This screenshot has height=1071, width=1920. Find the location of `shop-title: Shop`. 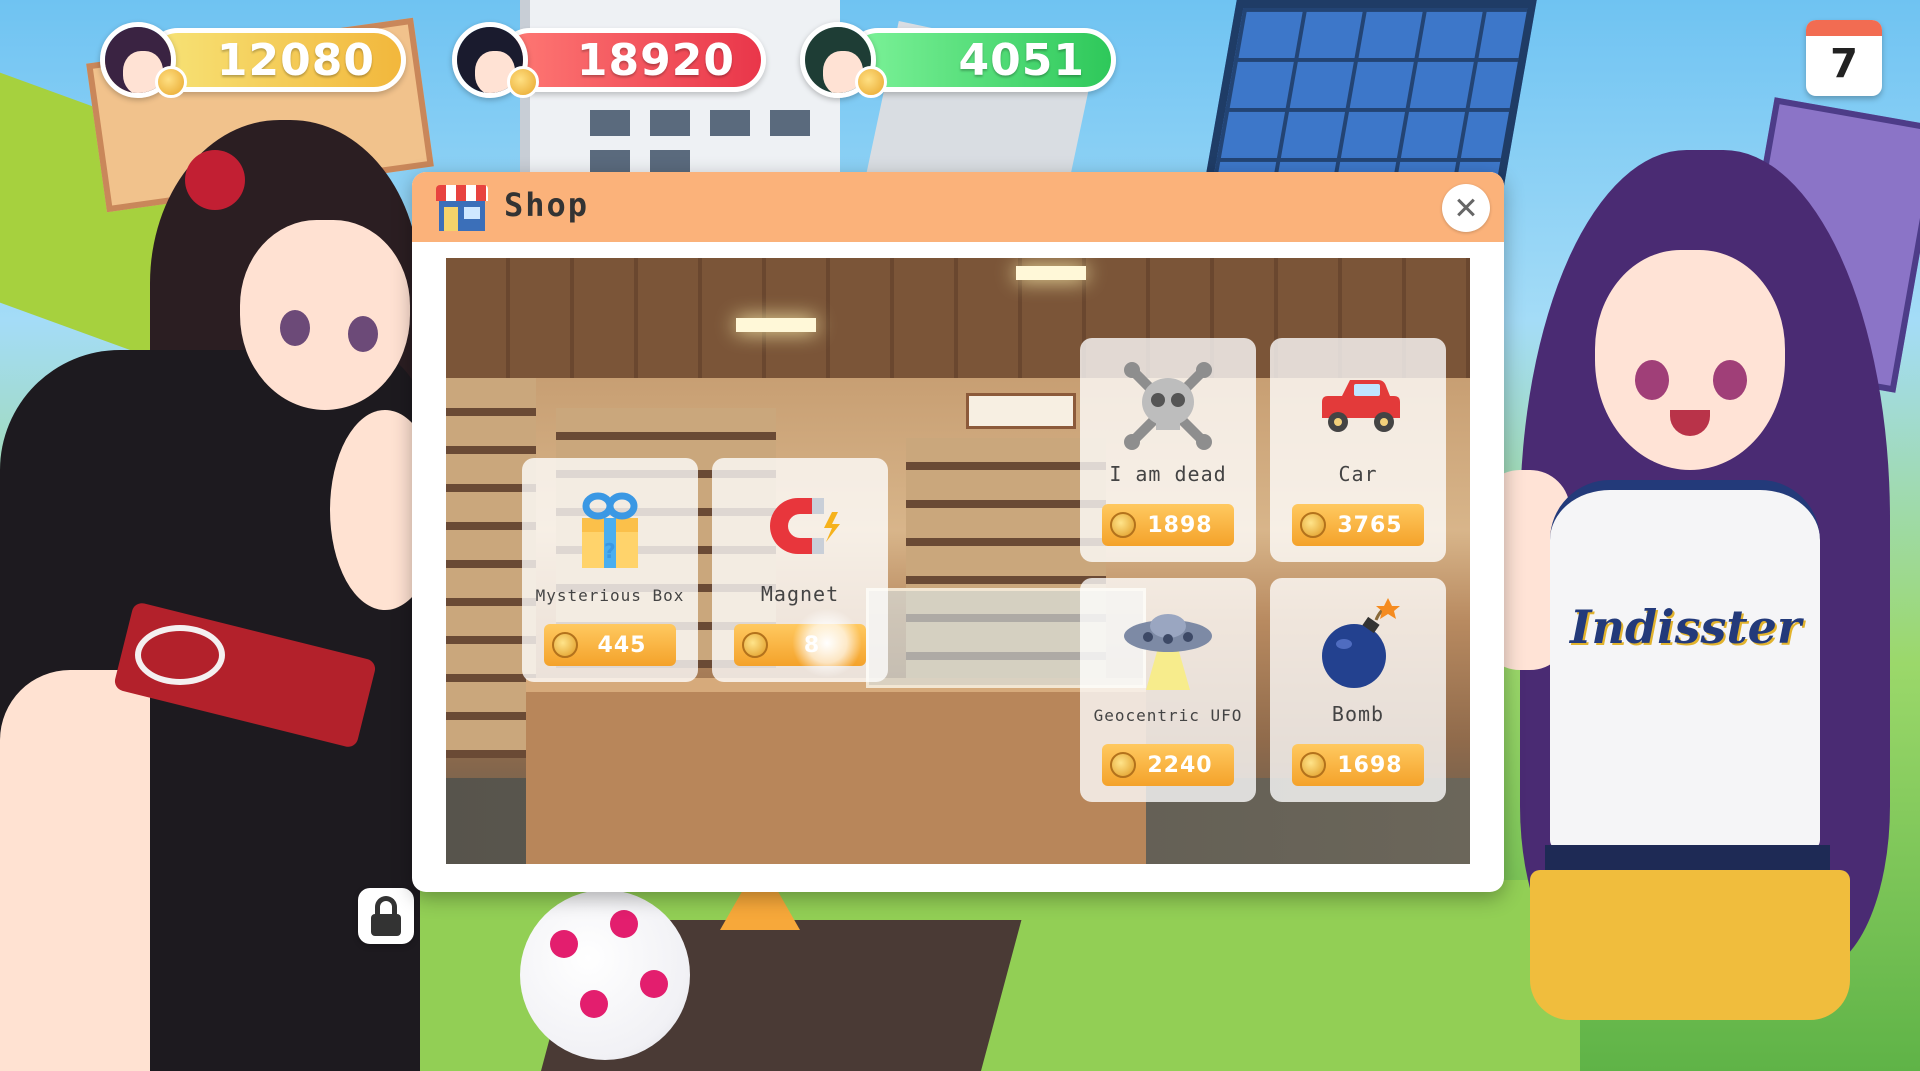

shop-title: Shop is located at coordinates (547, 205).